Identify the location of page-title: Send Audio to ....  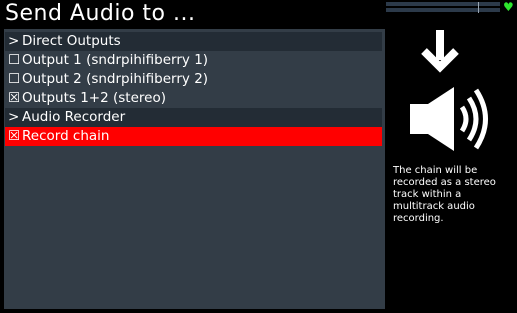
(100, 13).